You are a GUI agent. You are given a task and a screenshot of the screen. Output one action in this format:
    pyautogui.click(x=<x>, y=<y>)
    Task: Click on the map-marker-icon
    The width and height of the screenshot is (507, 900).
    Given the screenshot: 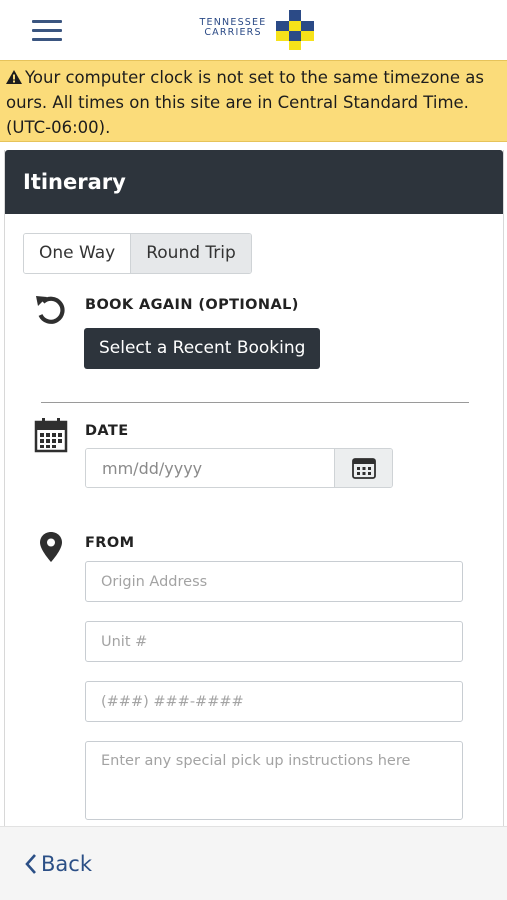 What is the action you would take?
    pyautogui.click(x=51, y=547)
    